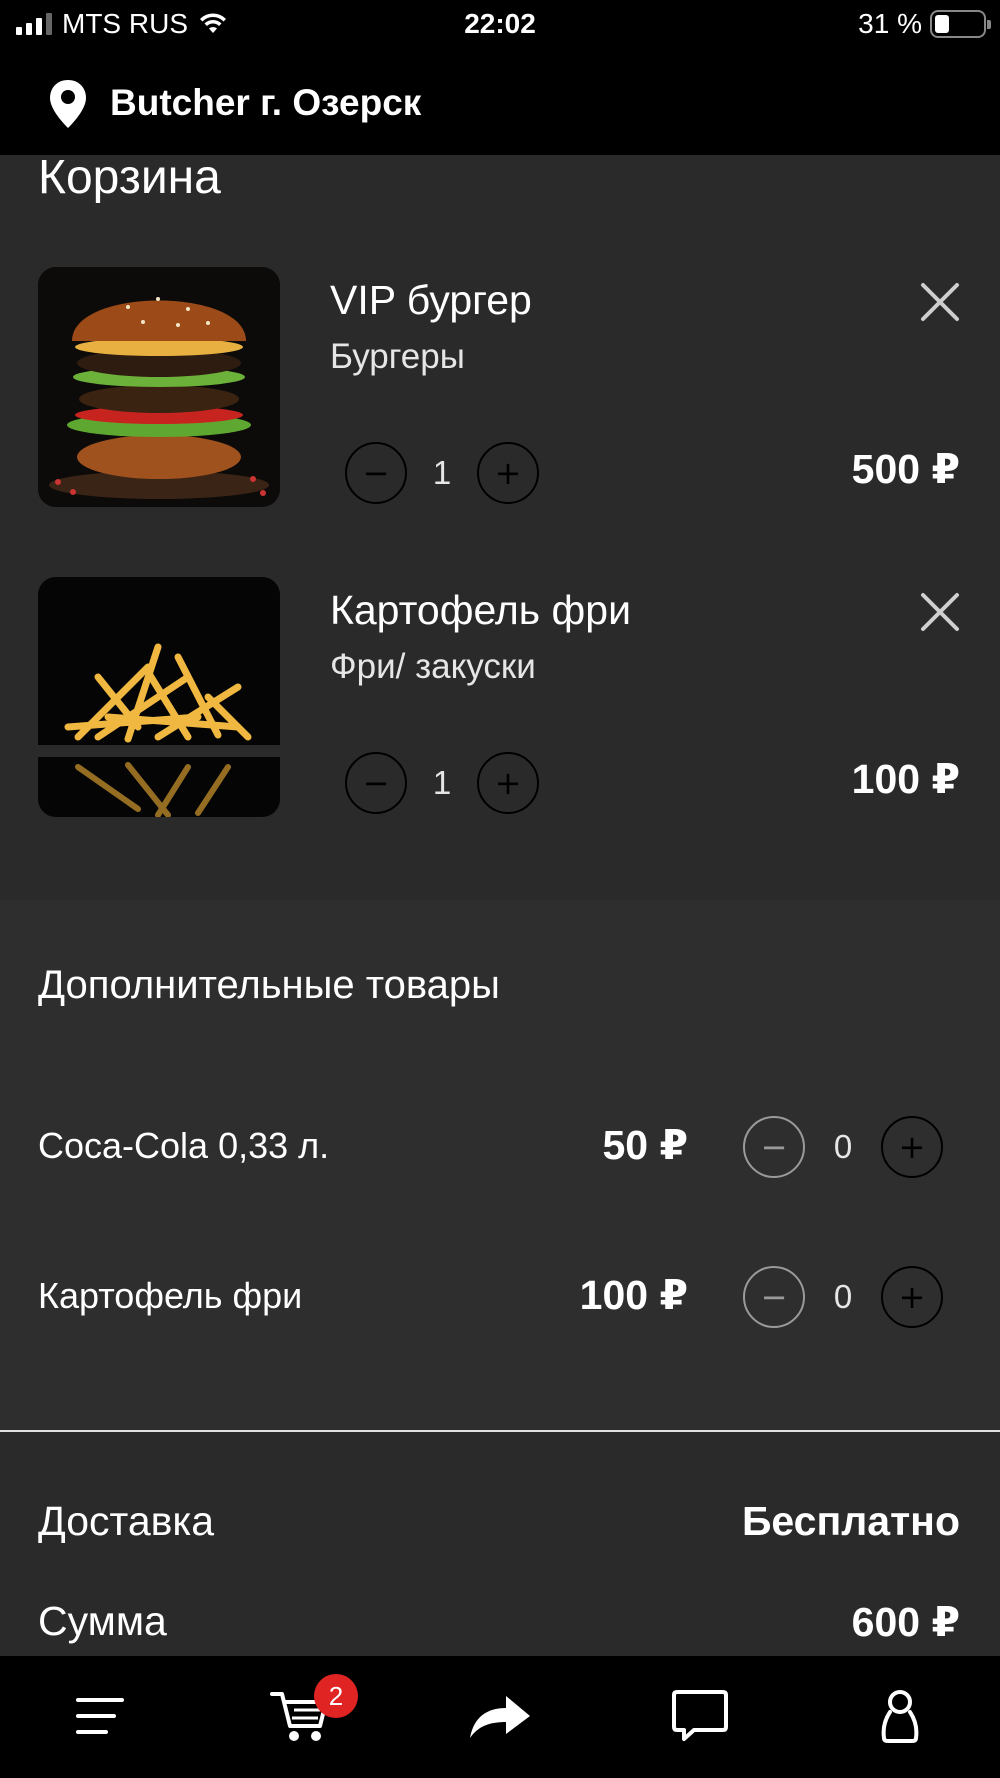 The width and height of the screenshot is (1000, 1778). I want to click on tab-chat, so click(700, 1716).